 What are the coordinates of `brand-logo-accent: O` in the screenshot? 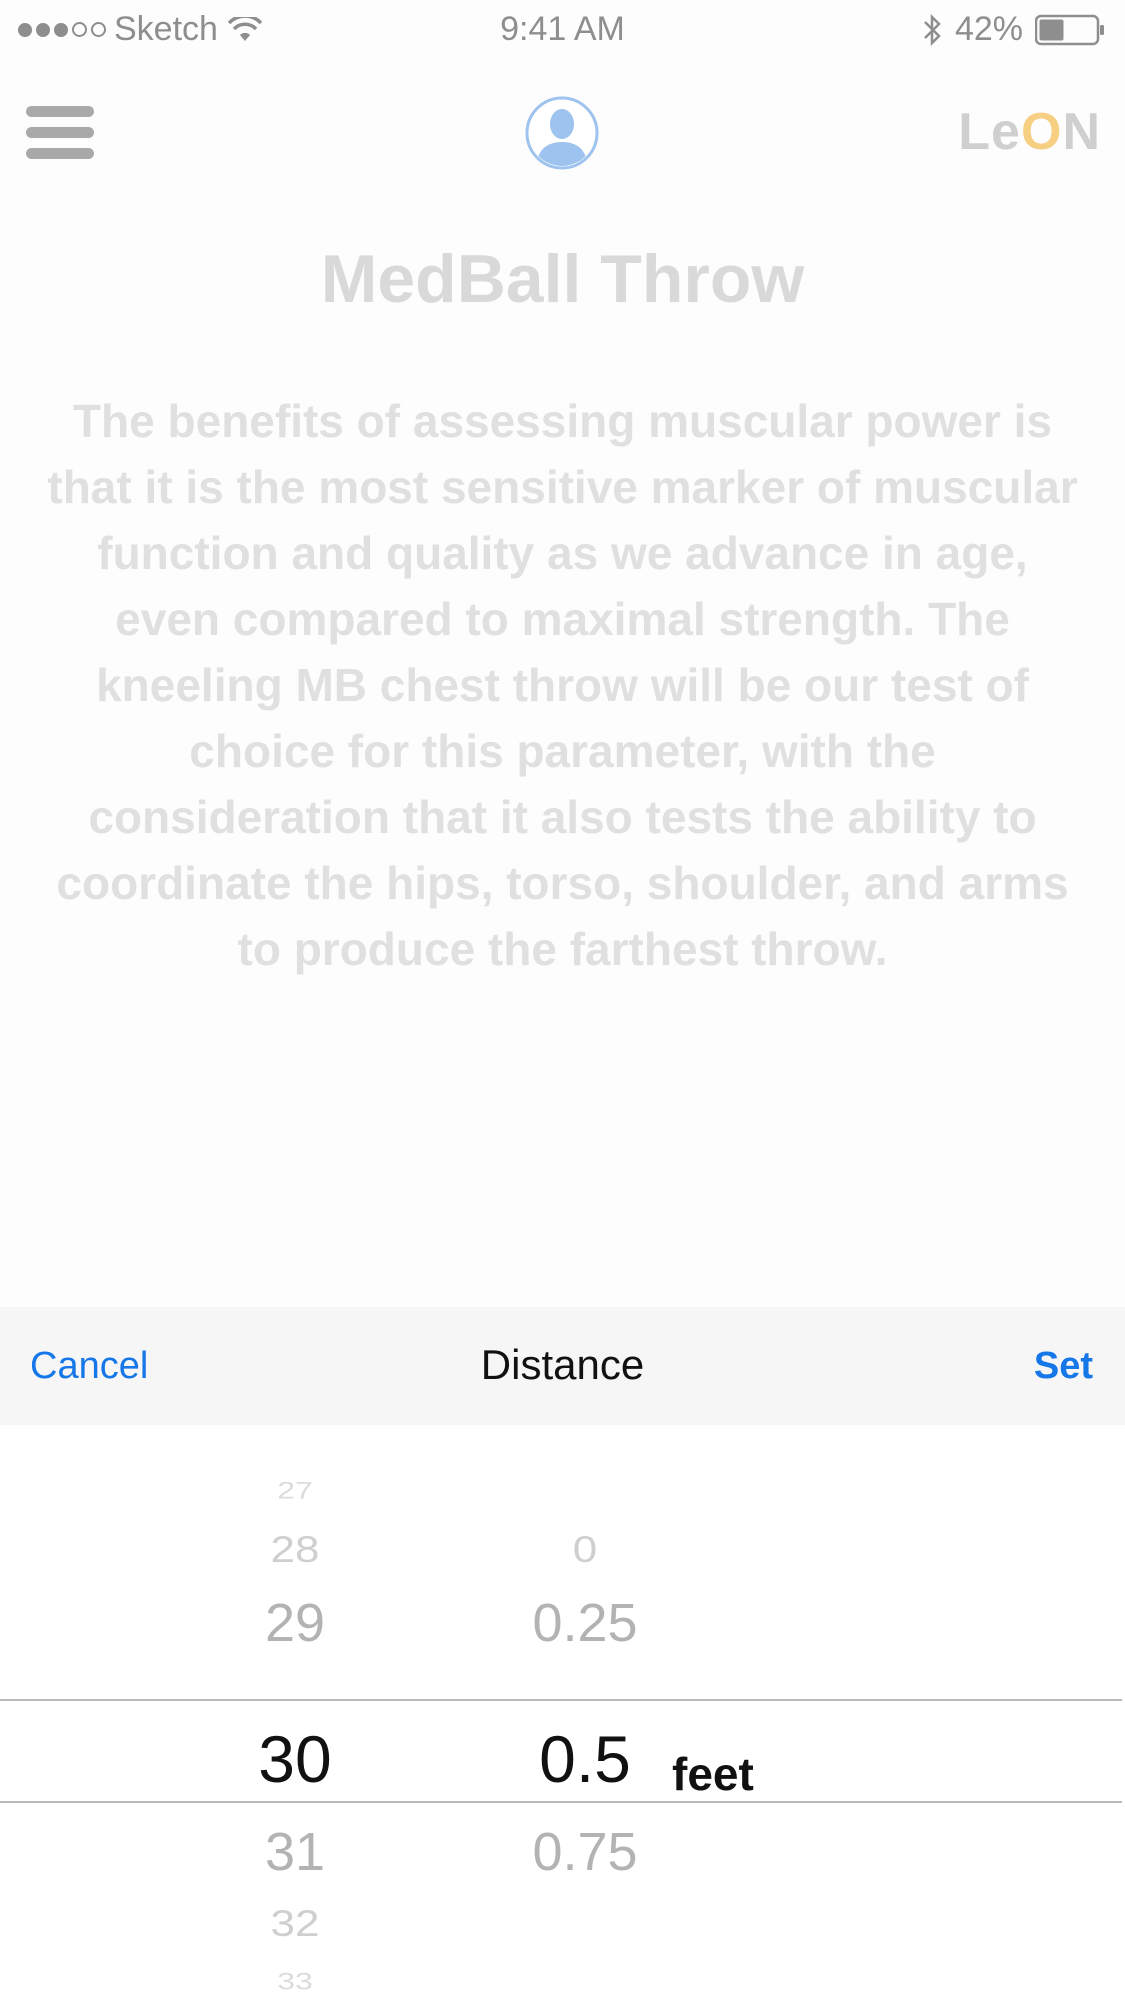 It's located at (1041, 132).